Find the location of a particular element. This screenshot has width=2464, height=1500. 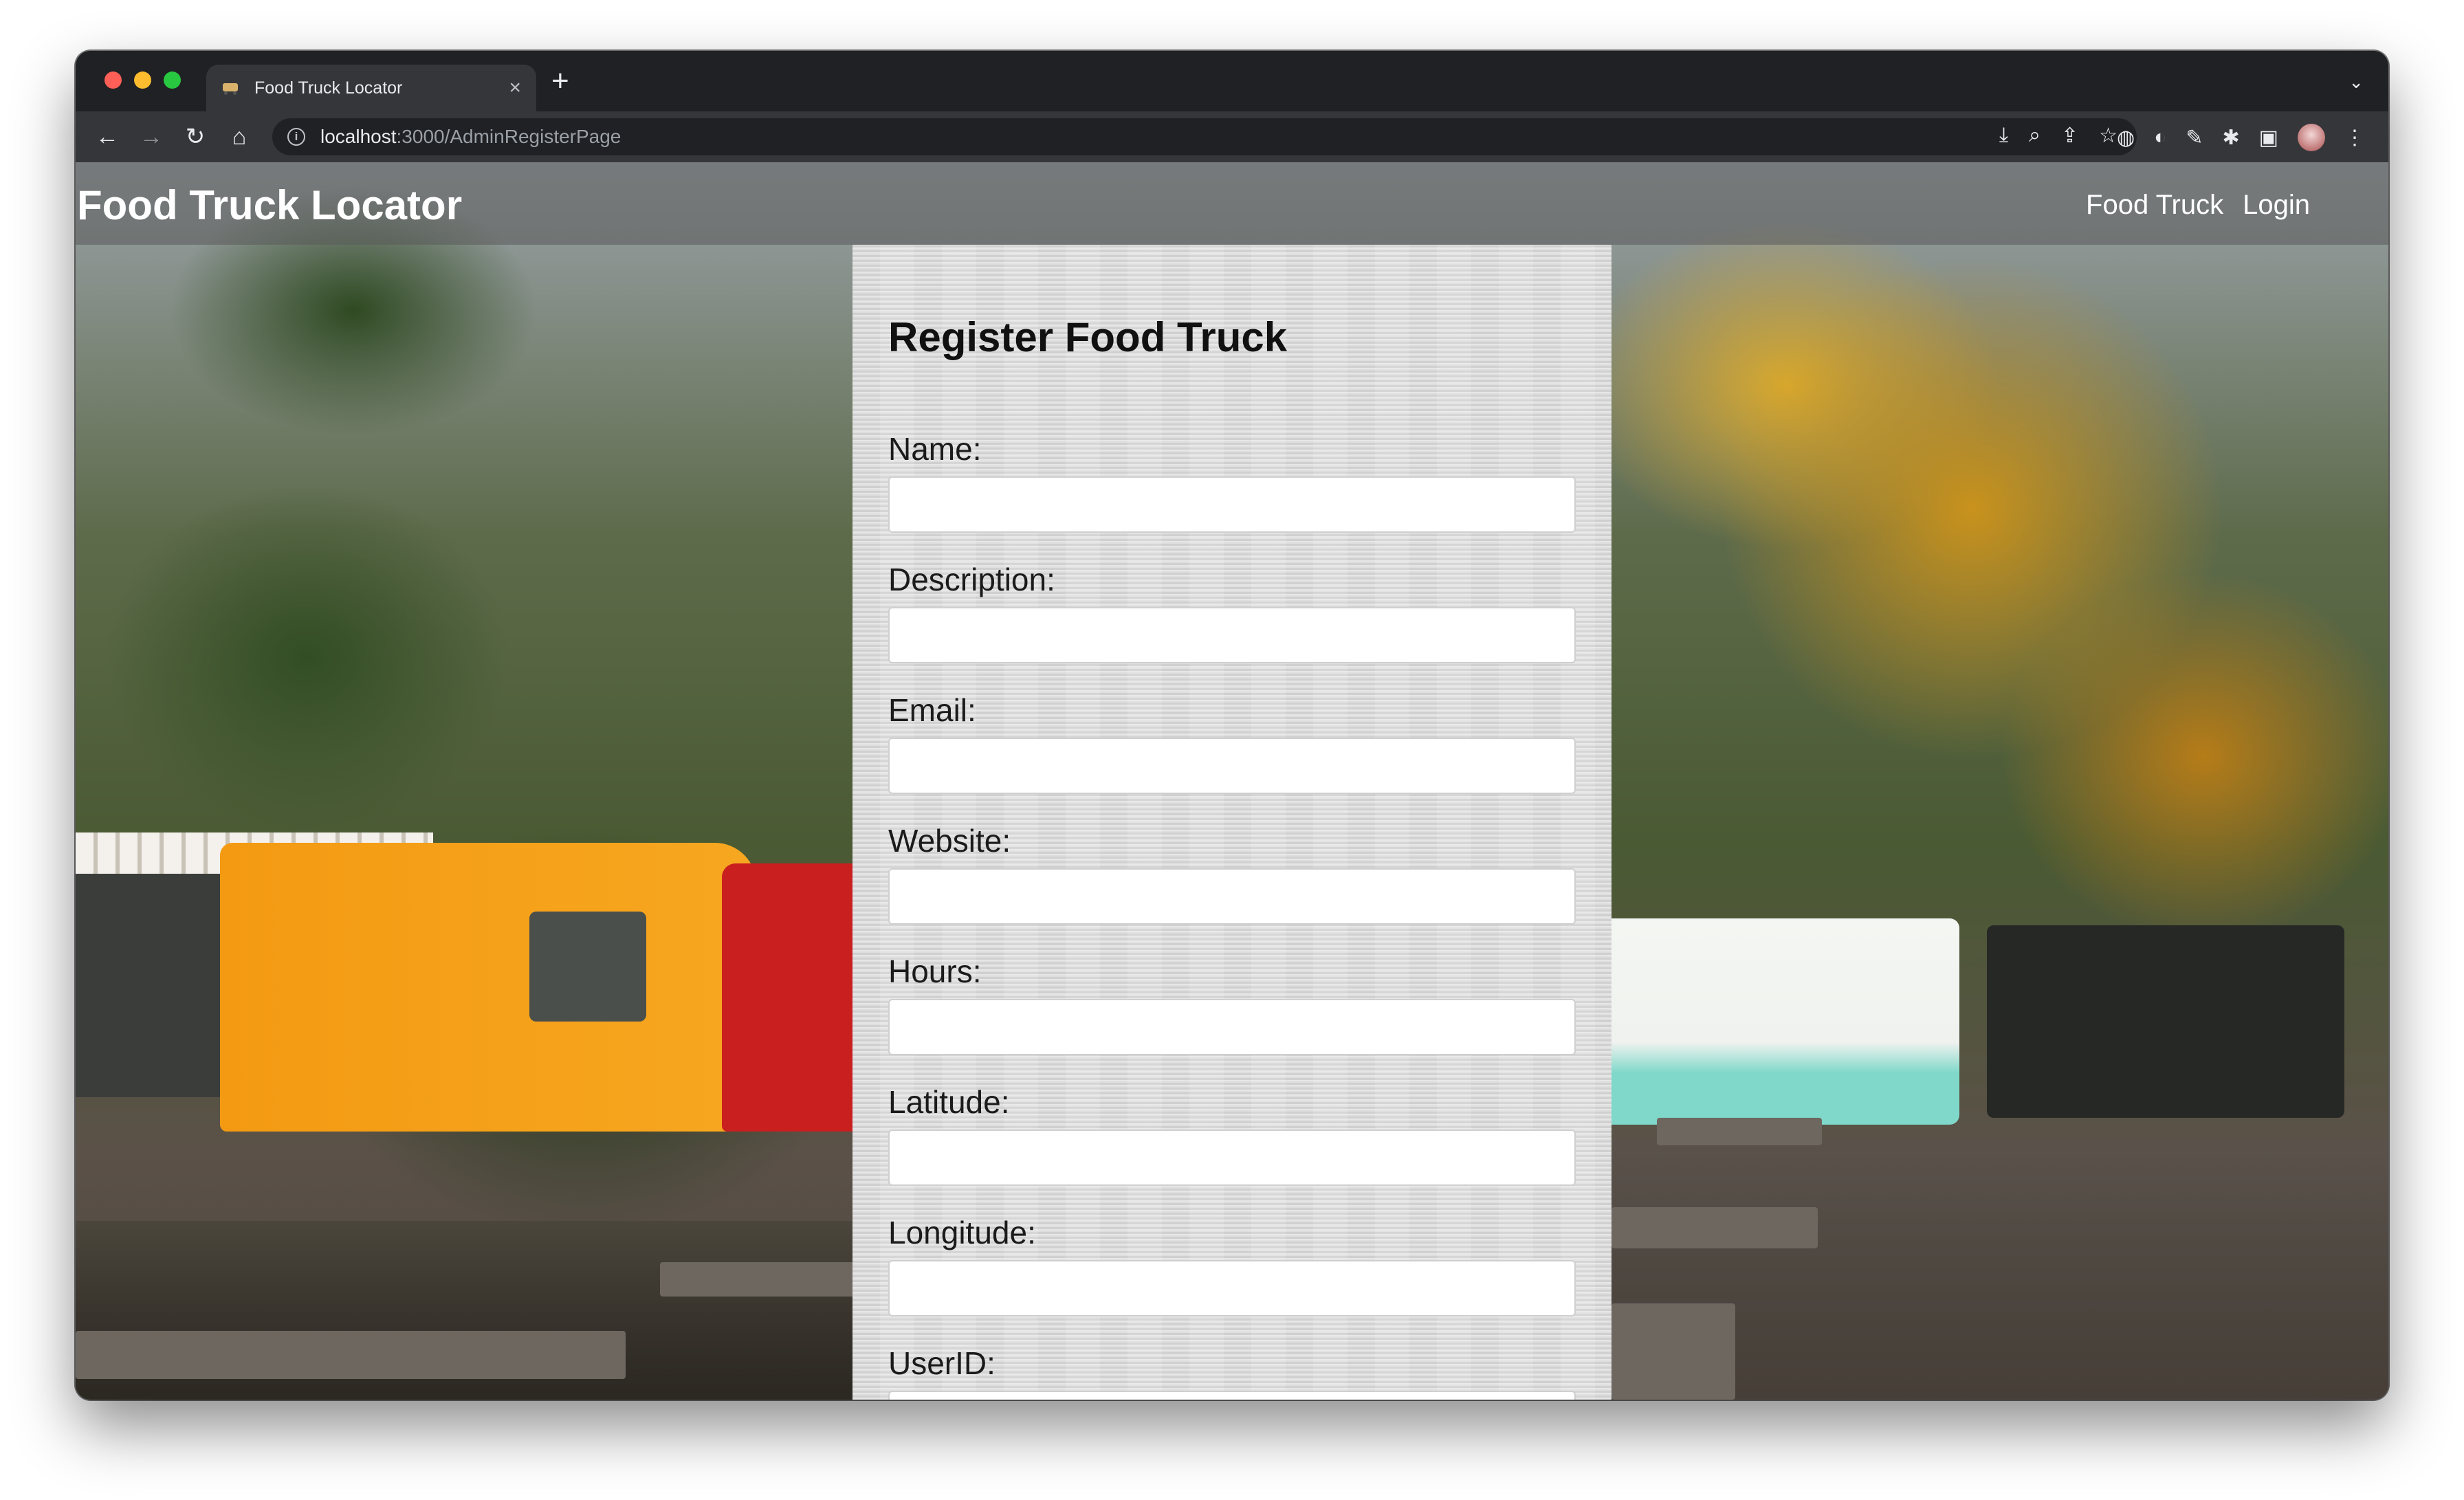

name-input is located at coordinates (1232, 505).